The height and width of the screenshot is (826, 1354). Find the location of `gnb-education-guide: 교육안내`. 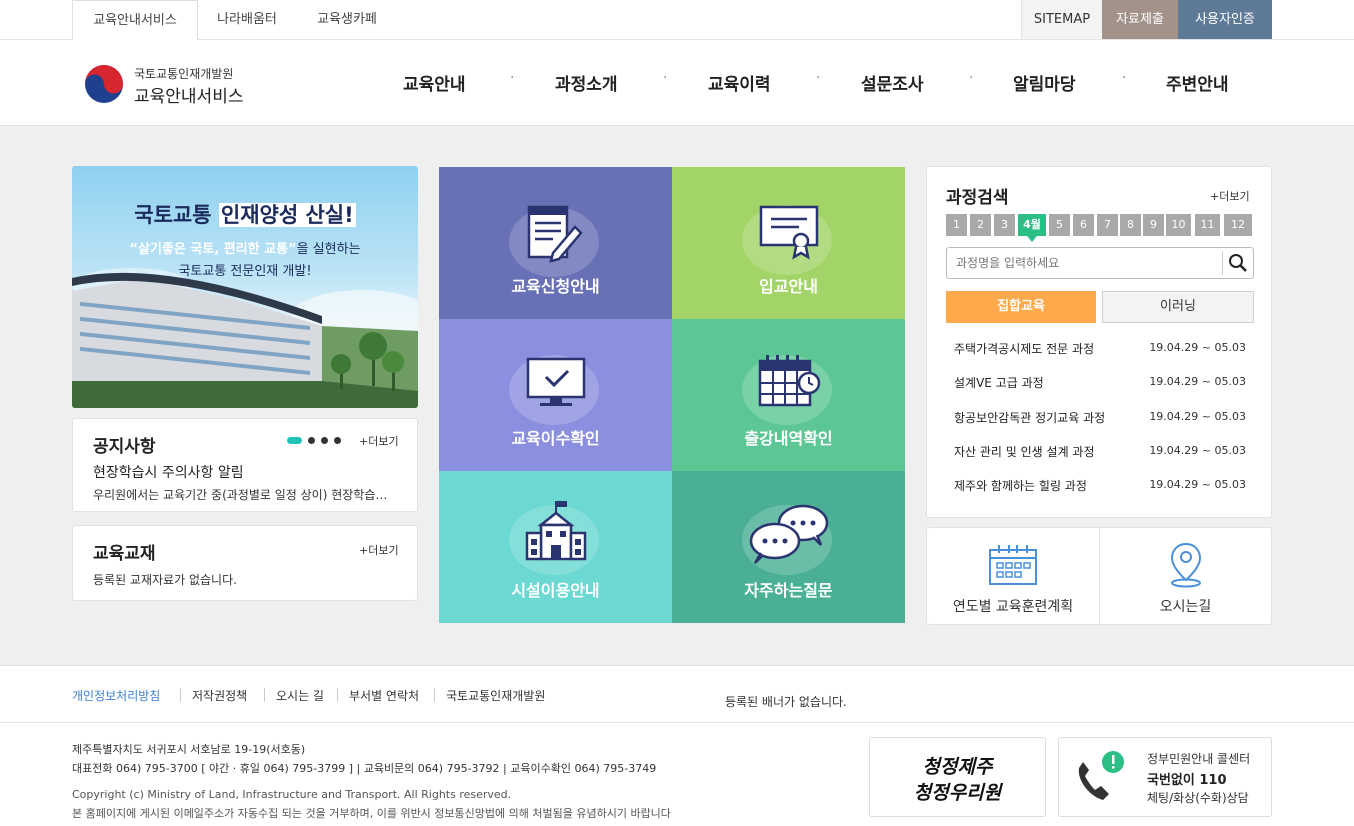

gnb-education-guide: 교육안내 is located at coordinates (434, 82).